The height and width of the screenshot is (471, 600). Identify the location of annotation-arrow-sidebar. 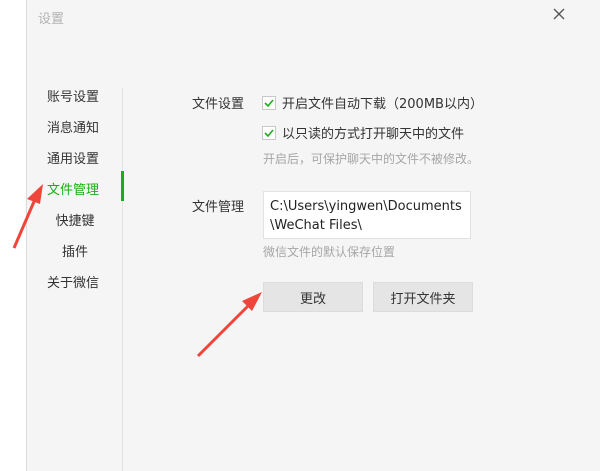
(27, 216).